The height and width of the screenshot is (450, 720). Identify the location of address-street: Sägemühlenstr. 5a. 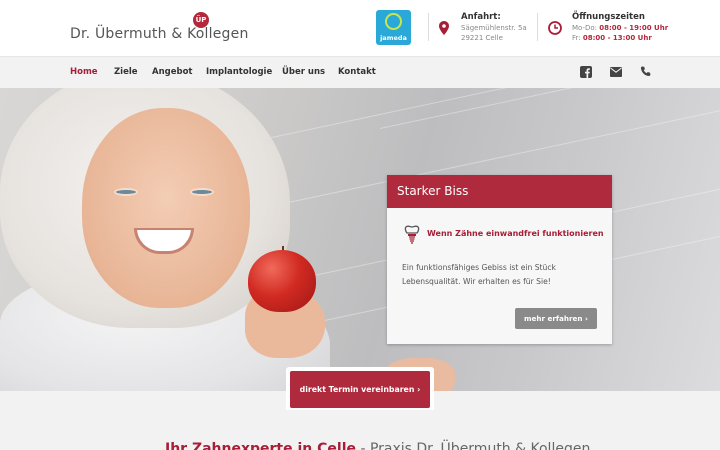
(494, 28).